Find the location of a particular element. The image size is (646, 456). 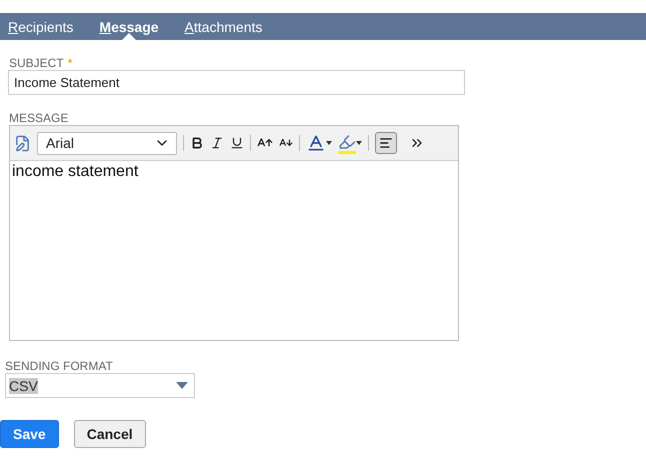

underline-icon is located at coordinates (237, 143).